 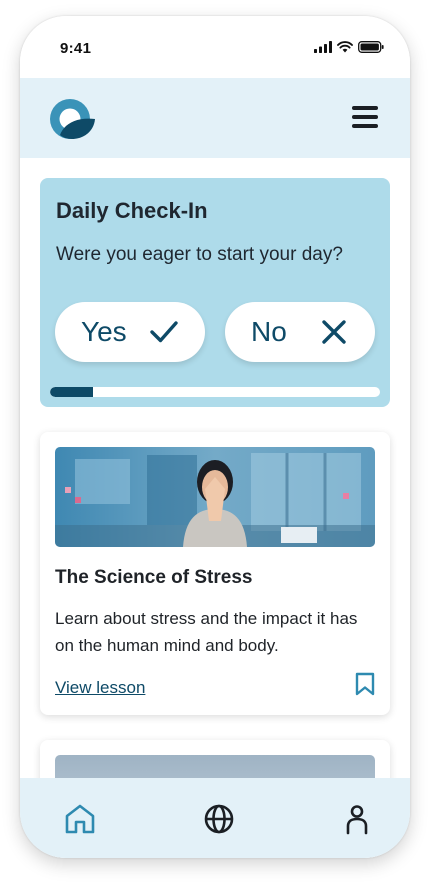 What do you see at coordinates (215, 497) in the screenshot?
I see `stressed-woman-at-desk-photo` at bounding box center [215, 497].